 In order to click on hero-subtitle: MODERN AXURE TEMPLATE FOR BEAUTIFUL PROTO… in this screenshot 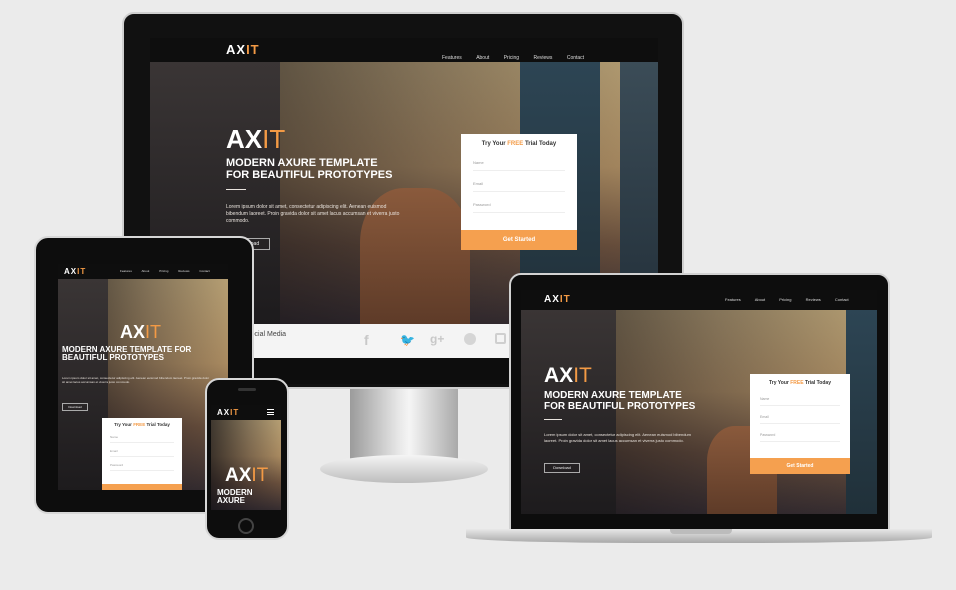, I will do `click(309, 169)`.